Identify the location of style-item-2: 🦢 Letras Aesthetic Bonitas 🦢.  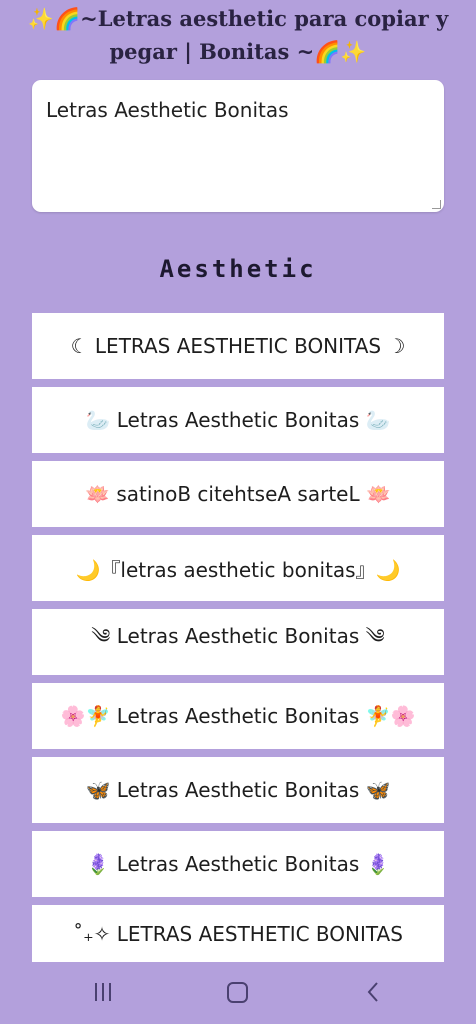
(238, 420).